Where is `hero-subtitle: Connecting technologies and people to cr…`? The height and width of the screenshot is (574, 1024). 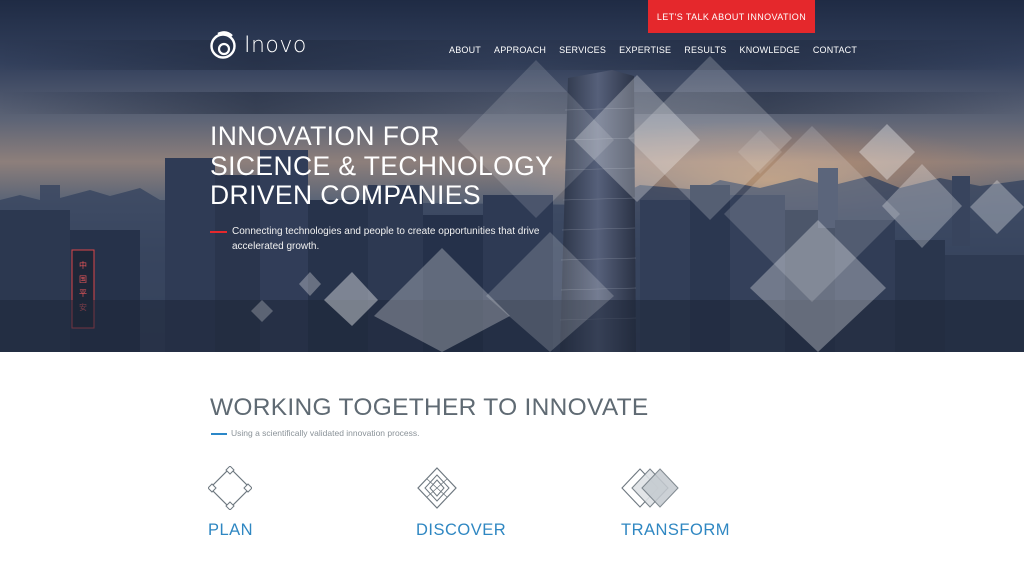
hero-subtitle: Connecting technologies and people to cr… is located at coordinates (376, 239).